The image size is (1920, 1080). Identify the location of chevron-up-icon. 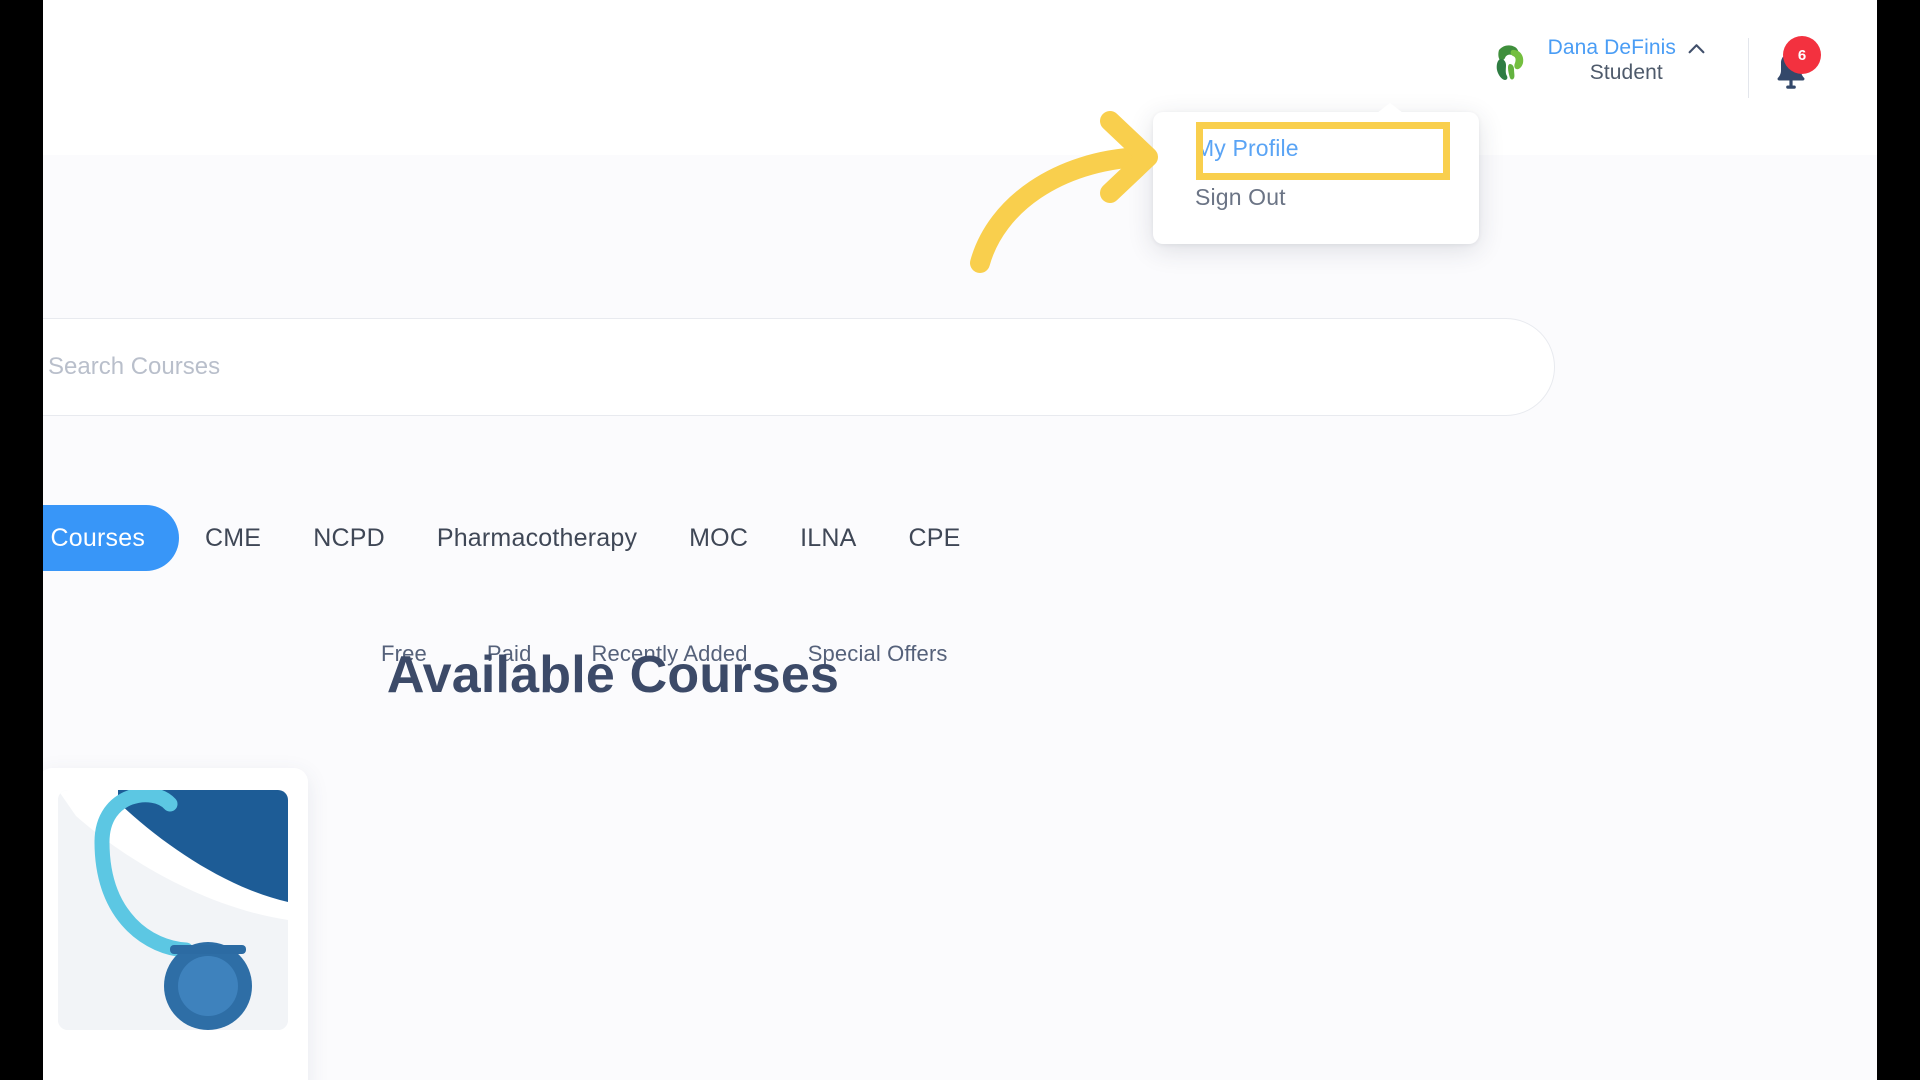
(1696, 48).